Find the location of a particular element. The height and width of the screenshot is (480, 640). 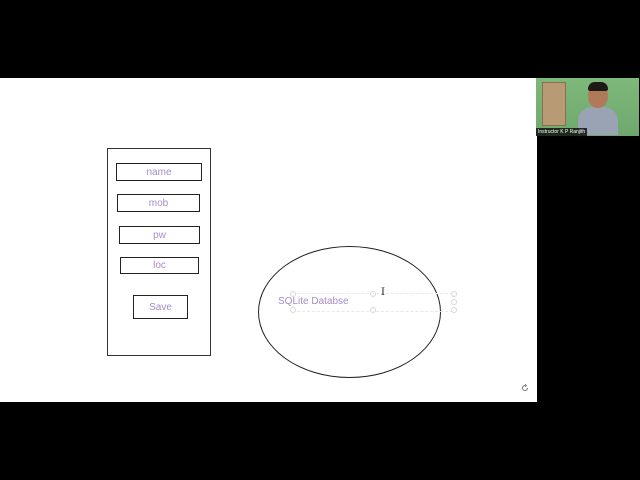

loc-field-label: loc is located at coordinates (159, 265).